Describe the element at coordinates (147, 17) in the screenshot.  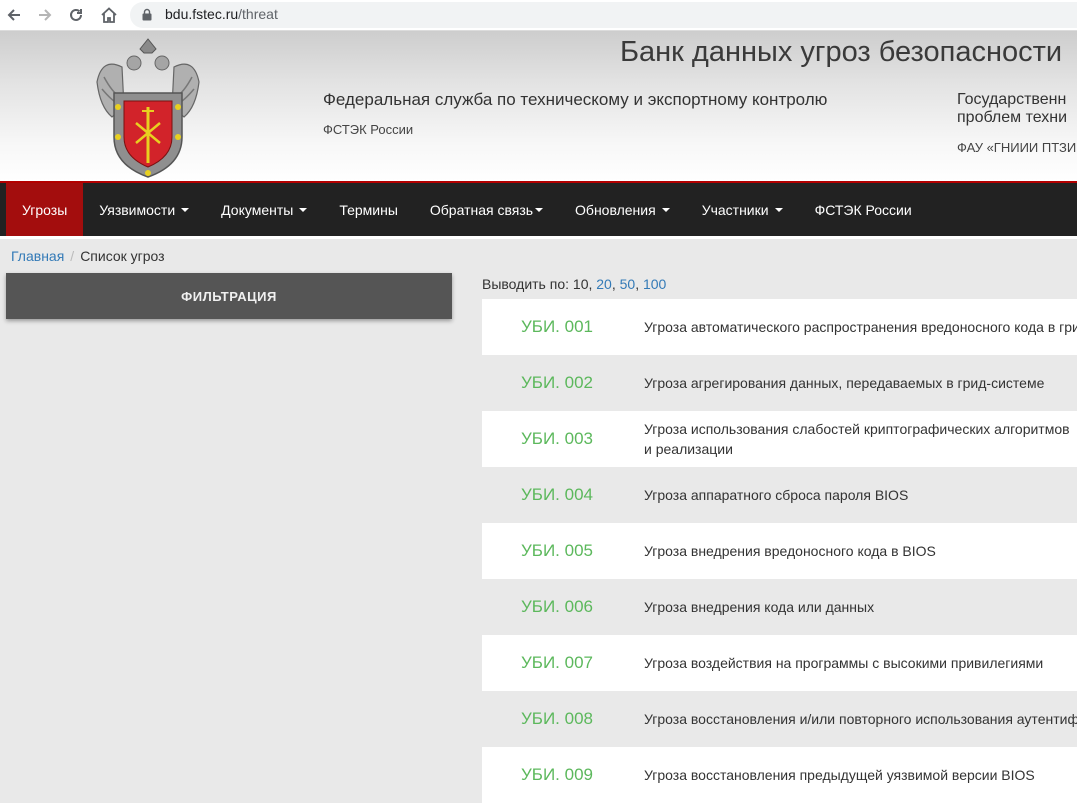
I see `lock-icon` at that location.